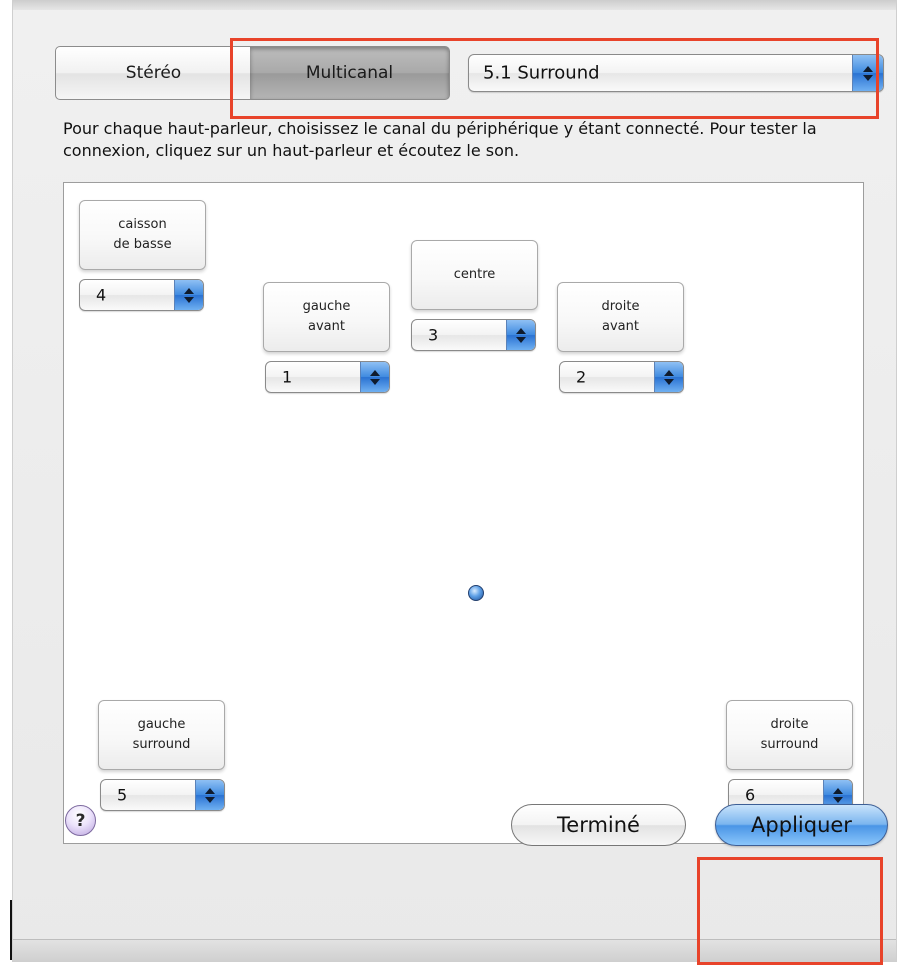  I want to click on speaker-front-right: droite avant, so click(620, 317).